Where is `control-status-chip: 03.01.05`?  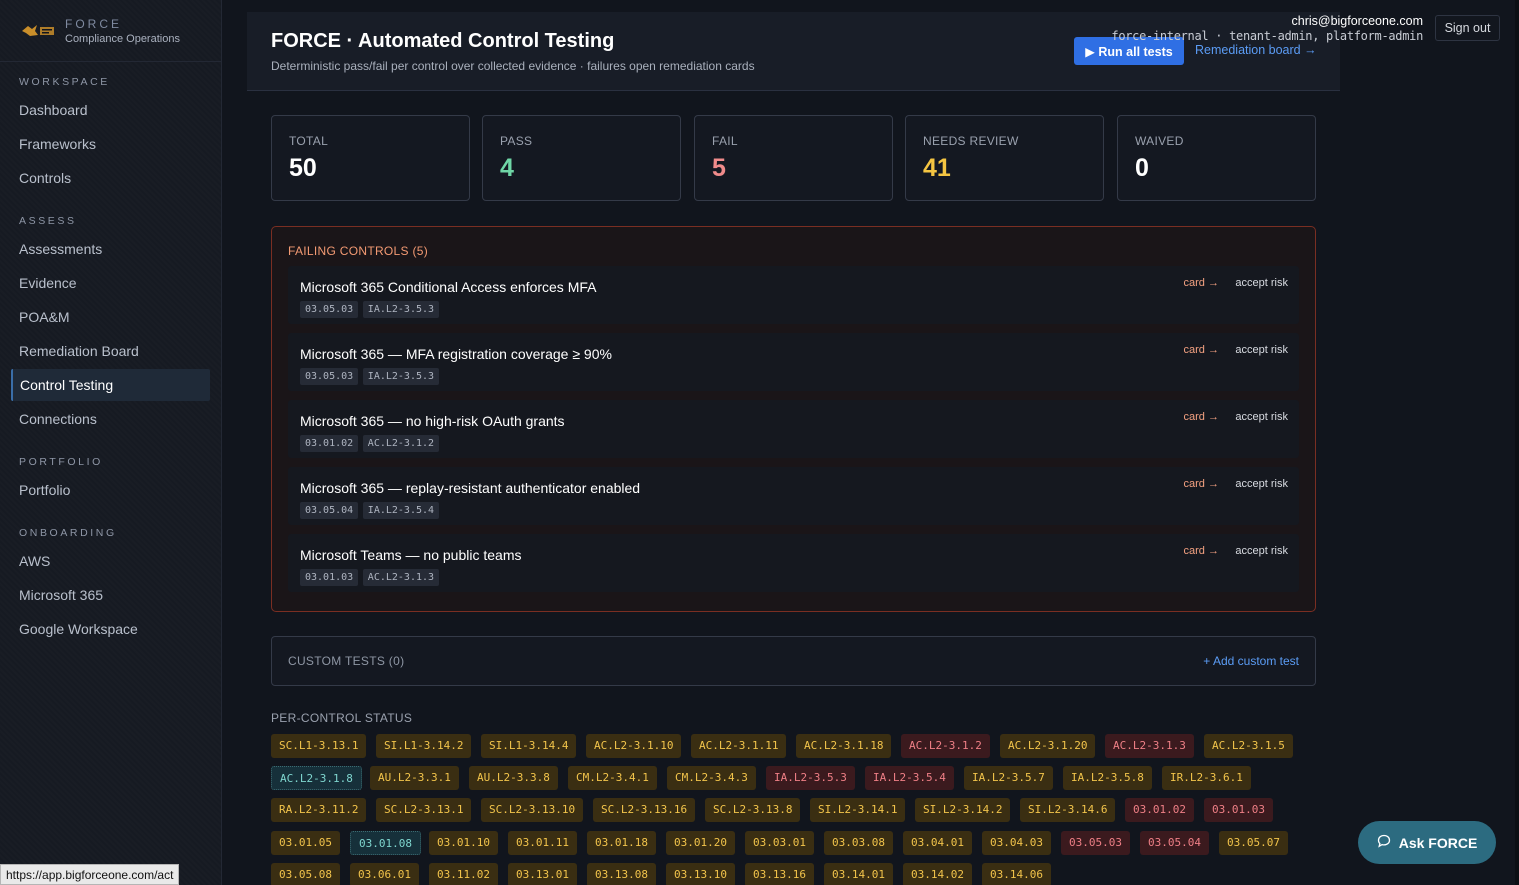
control-status-chip: 03.01.05 is located at coordinates (305, 843).